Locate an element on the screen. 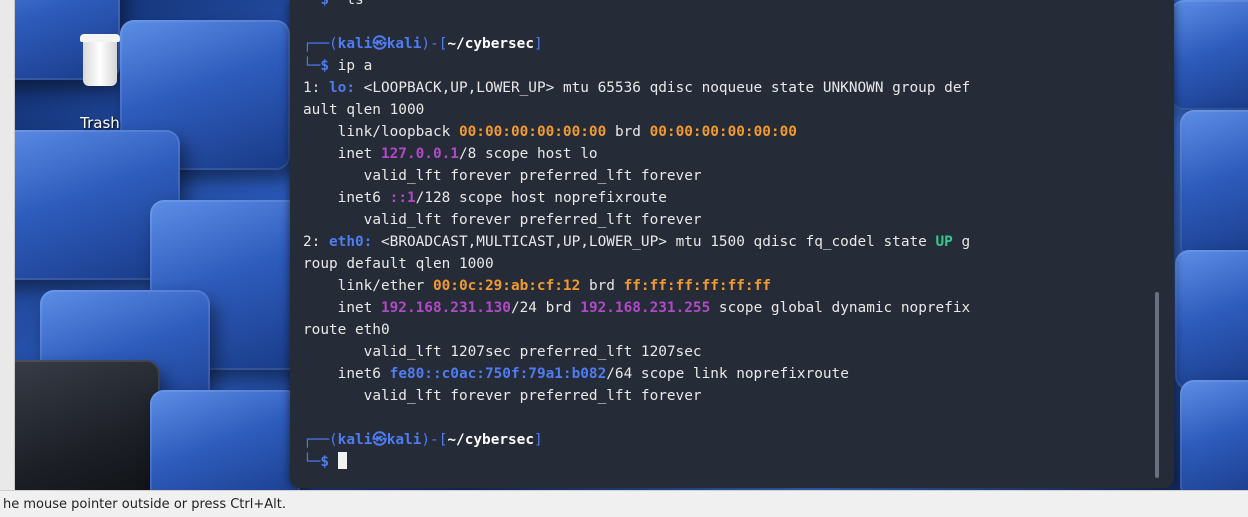 The image size is (1248, 517). trash-desktop-icon: Trash is located at coordinates (100, 81).